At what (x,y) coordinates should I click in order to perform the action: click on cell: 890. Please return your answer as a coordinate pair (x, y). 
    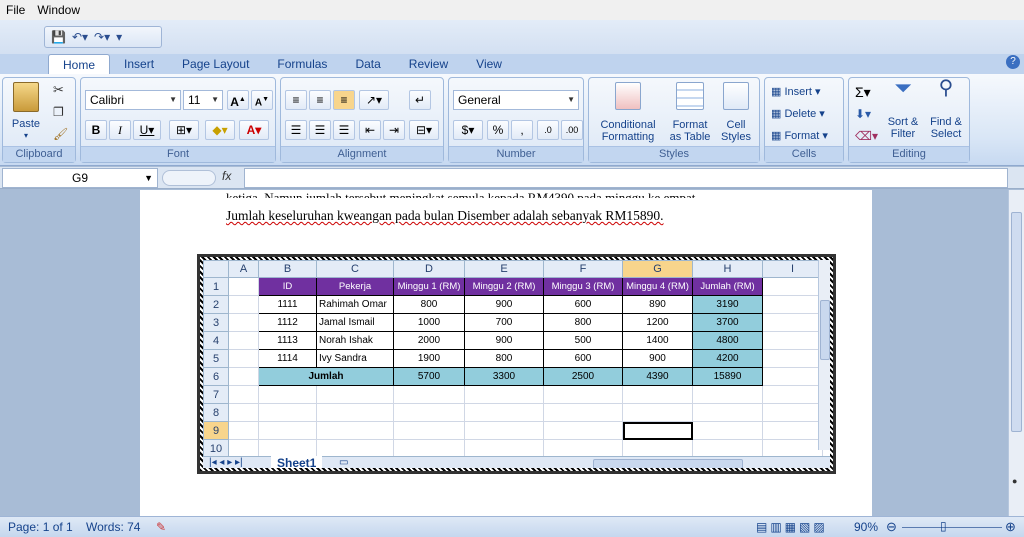
    Looking at the image, I should click on (657, 304).